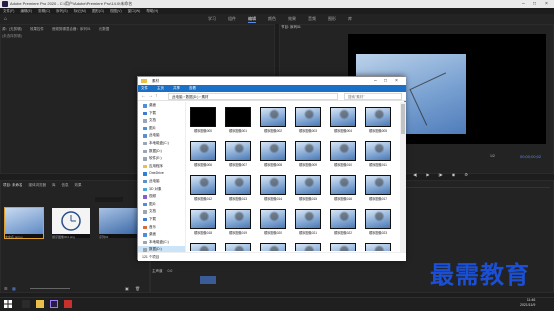 Image resolution: width=554 pixels, height=311 pixels. Describe the element at coordinates (308, 224) in the screenshot. I see `file-item: 顺序图像021` at that location.